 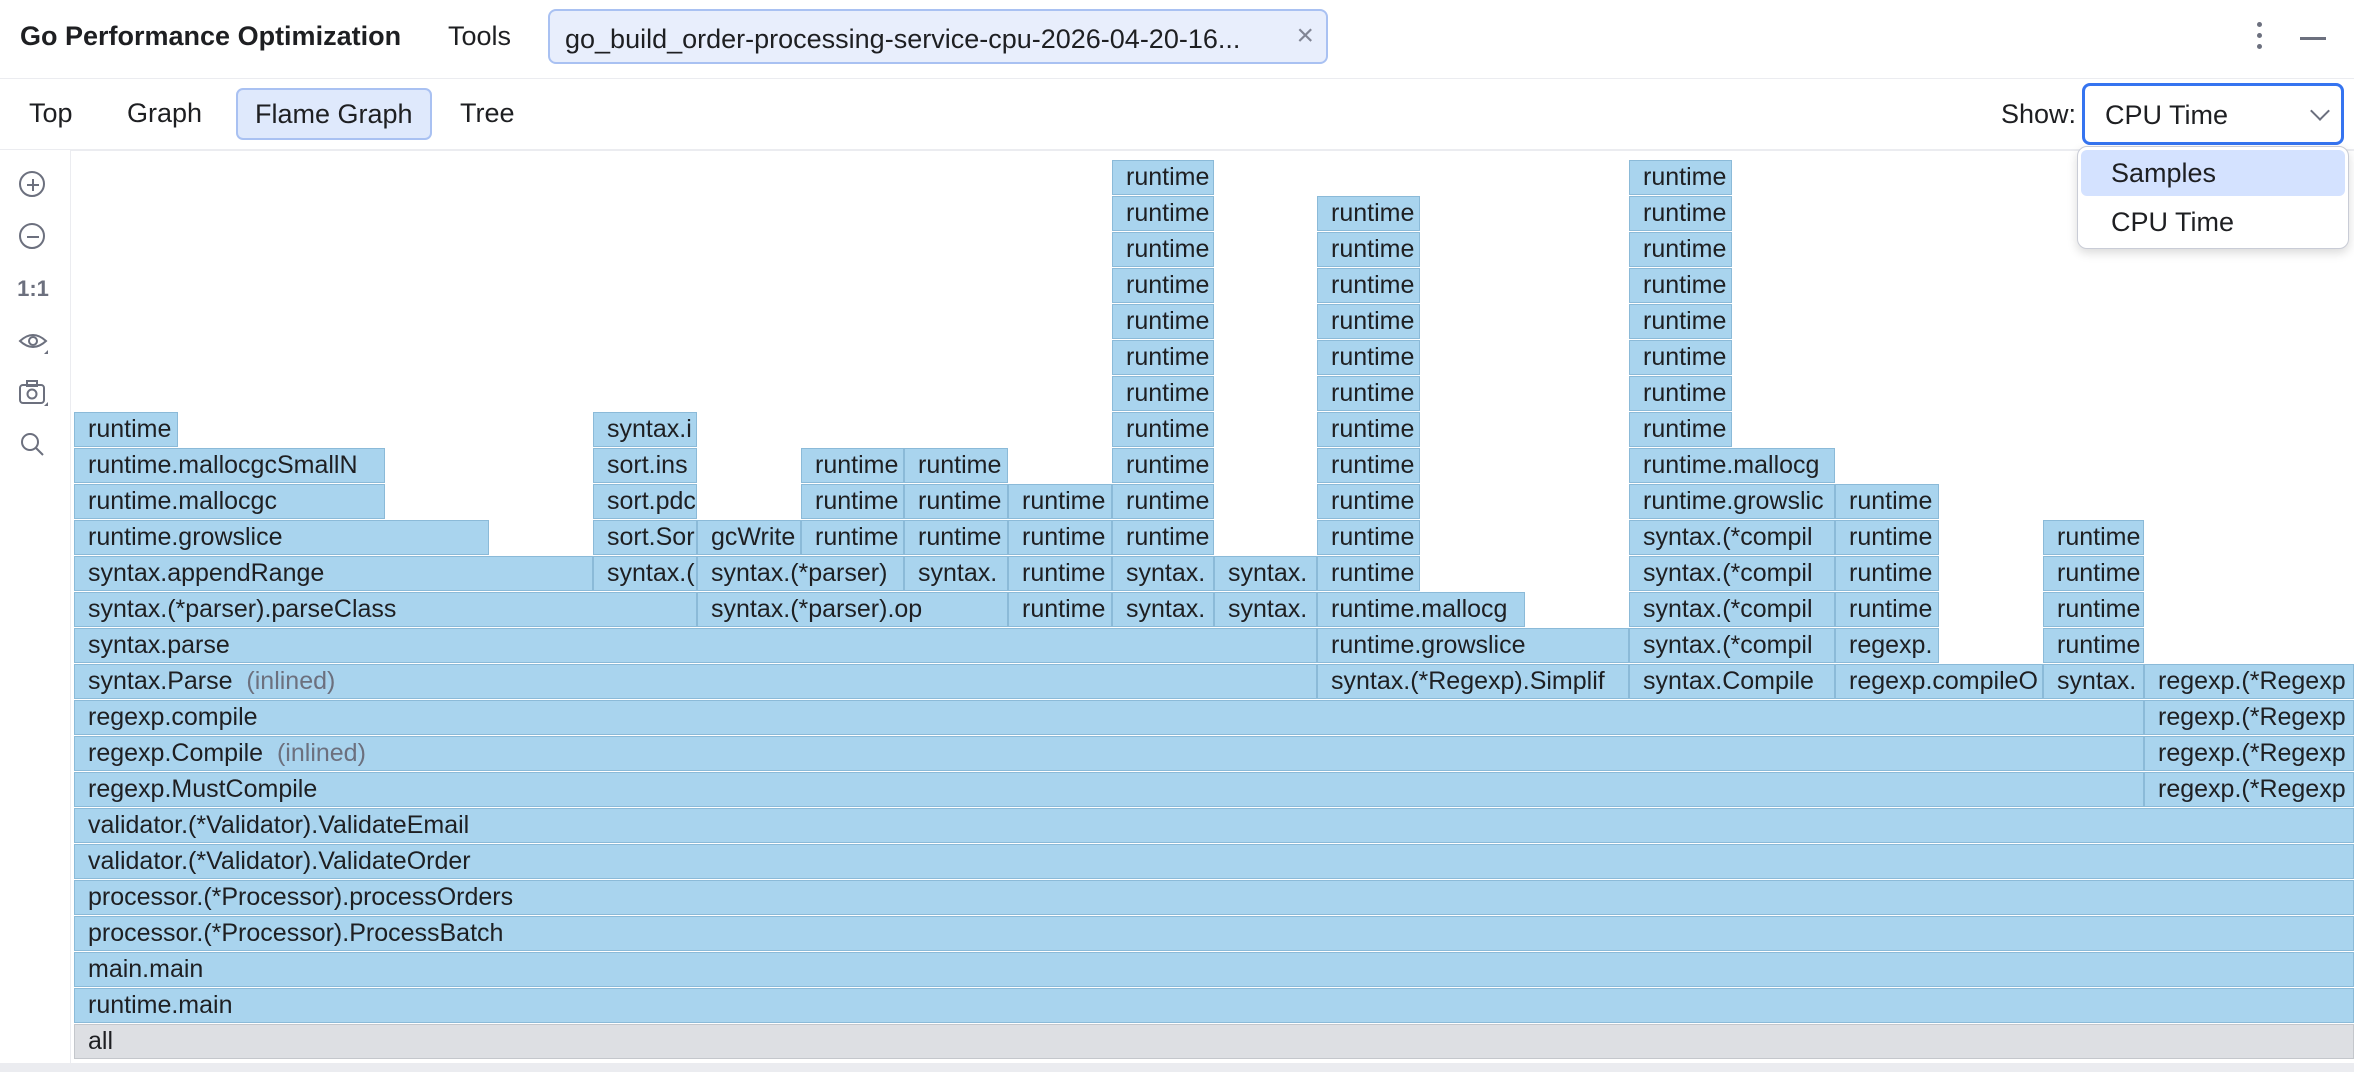 I want to click on tools-menu: Tools, so click(x=479, y=36).